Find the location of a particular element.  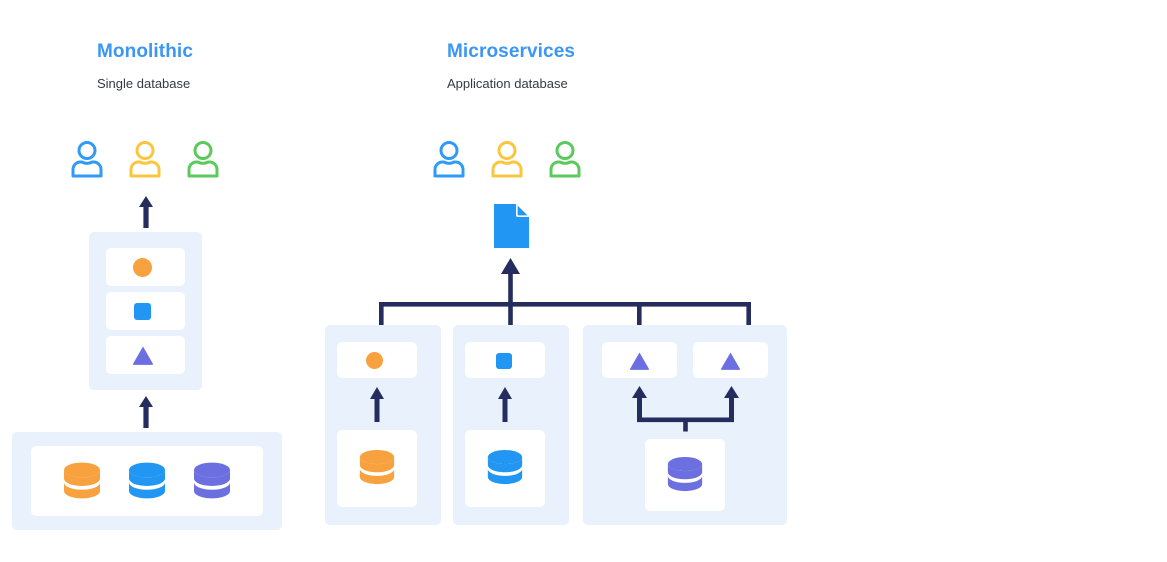

monolithic-database-card is located at coordinates (147, 481).